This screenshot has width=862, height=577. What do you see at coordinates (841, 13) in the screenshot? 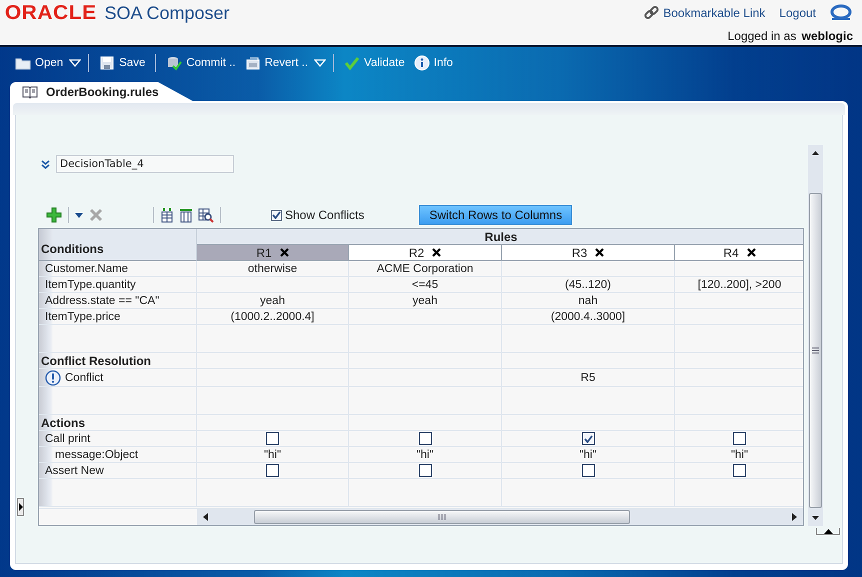
I see `ring-logo-icon` at bounding box center [841, 13].